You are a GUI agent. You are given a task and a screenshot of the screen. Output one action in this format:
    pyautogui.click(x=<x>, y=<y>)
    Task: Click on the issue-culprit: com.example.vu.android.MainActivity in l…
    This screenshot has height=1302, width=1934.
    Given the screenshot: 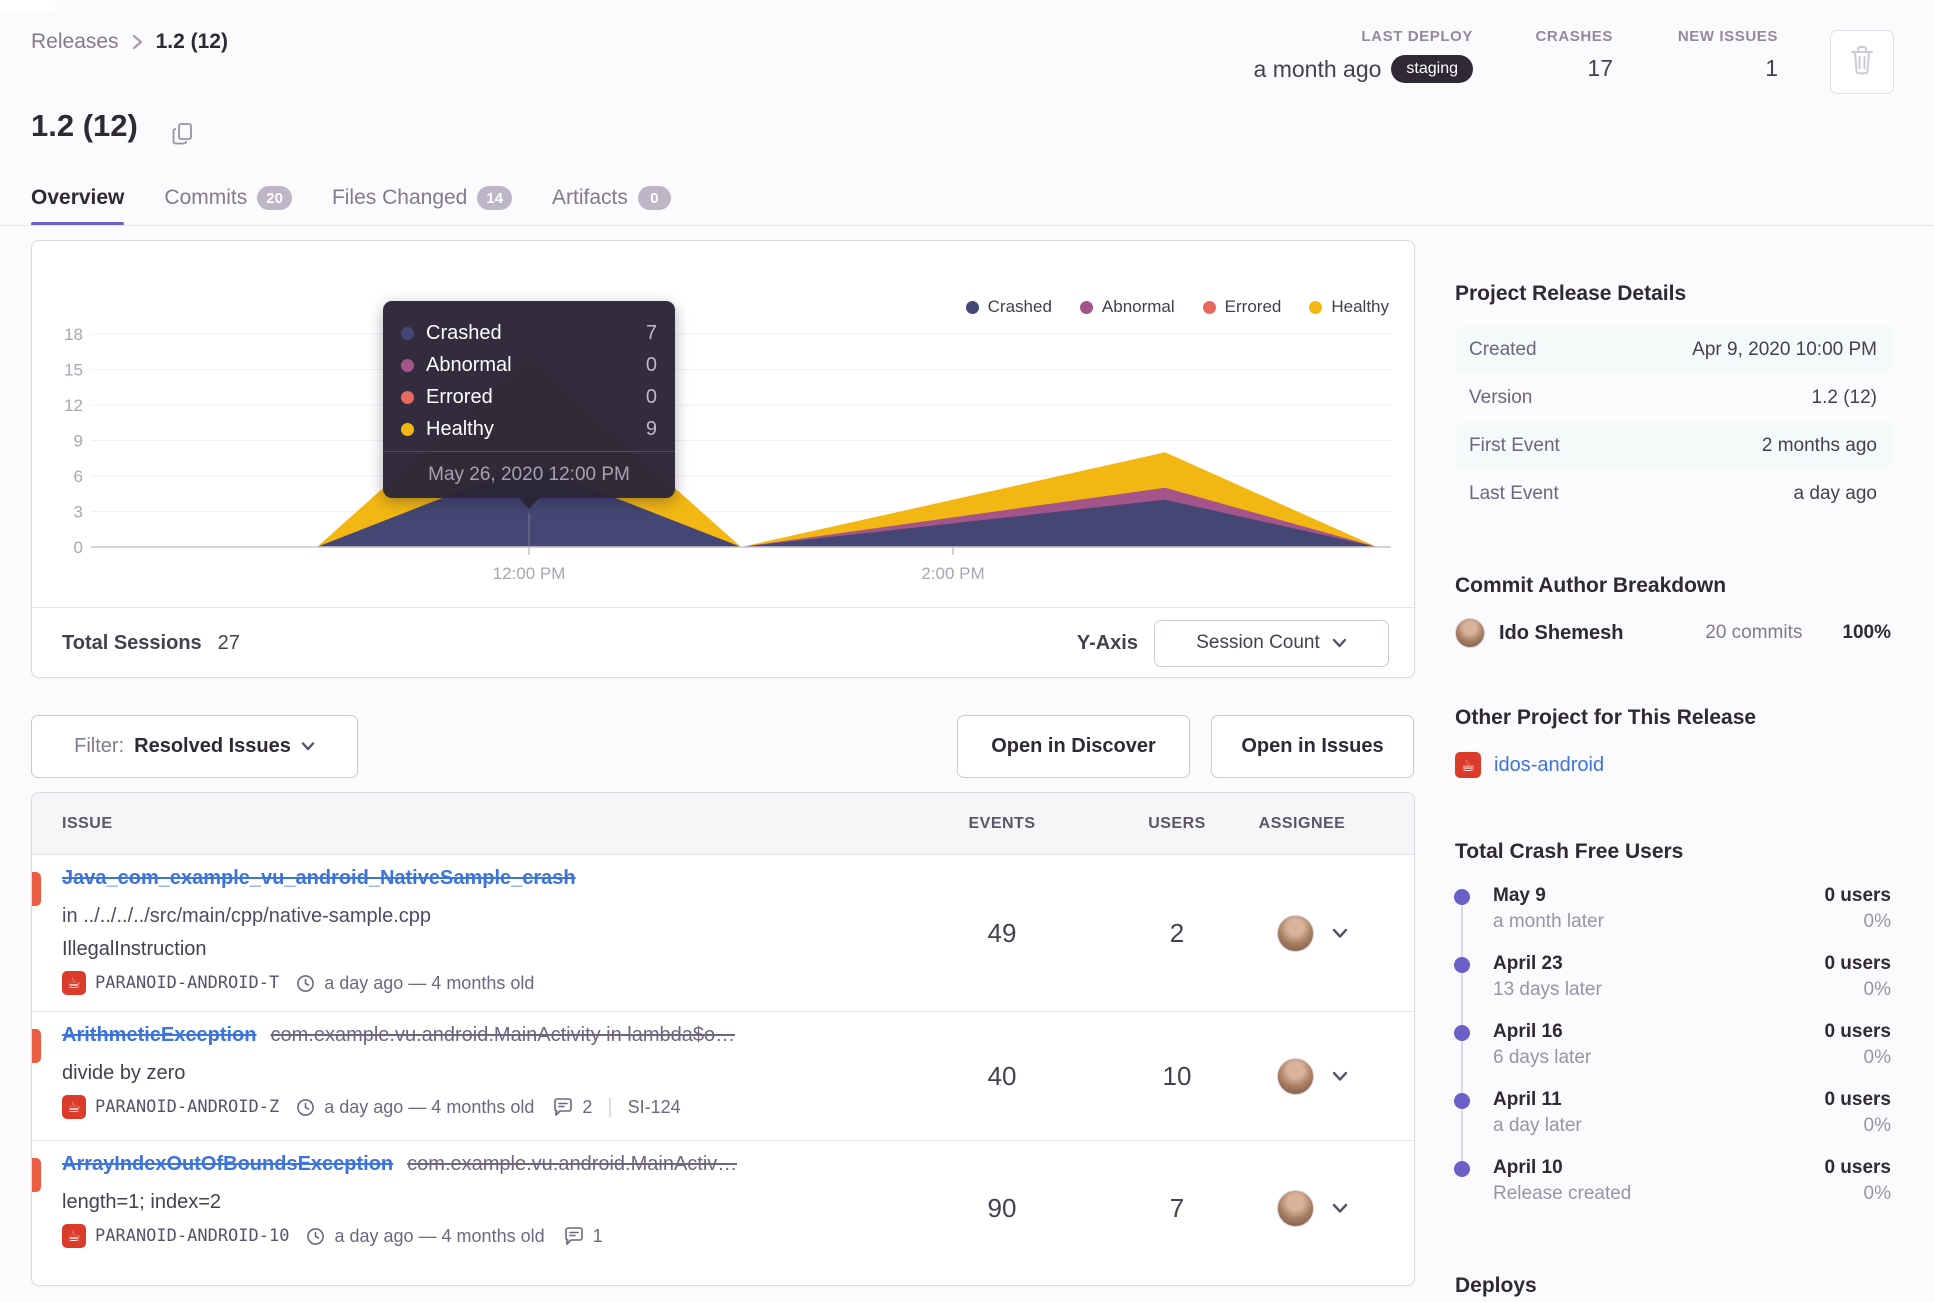 What is the action you would take?
    pyautogui.click(x=503, y=1035)
    